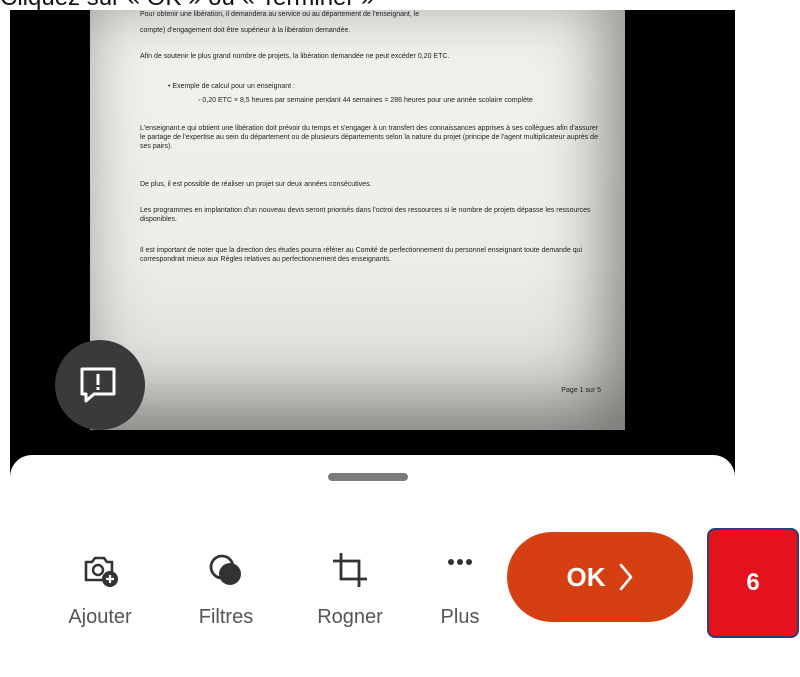 The image size is (800, 677). I want to click on filters-label: Filtres, so click(226, 617).